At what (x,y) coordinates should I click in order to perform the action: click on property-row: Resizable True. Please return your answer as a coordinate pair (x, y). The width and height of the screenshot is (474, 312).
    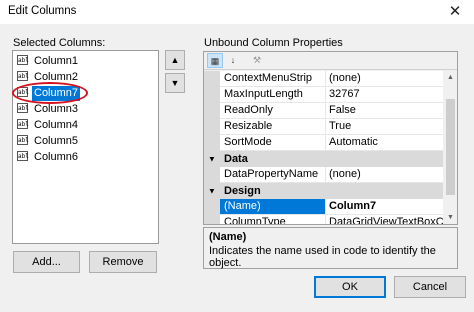
    Looking at the image, I should click on (323, 127).